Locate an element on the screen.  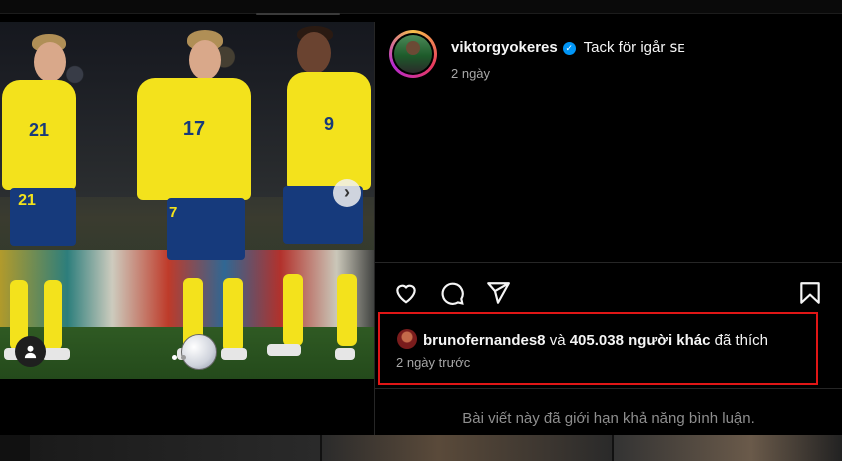
verified-badge-icon: ✓ is located at coordinates (569, 48).